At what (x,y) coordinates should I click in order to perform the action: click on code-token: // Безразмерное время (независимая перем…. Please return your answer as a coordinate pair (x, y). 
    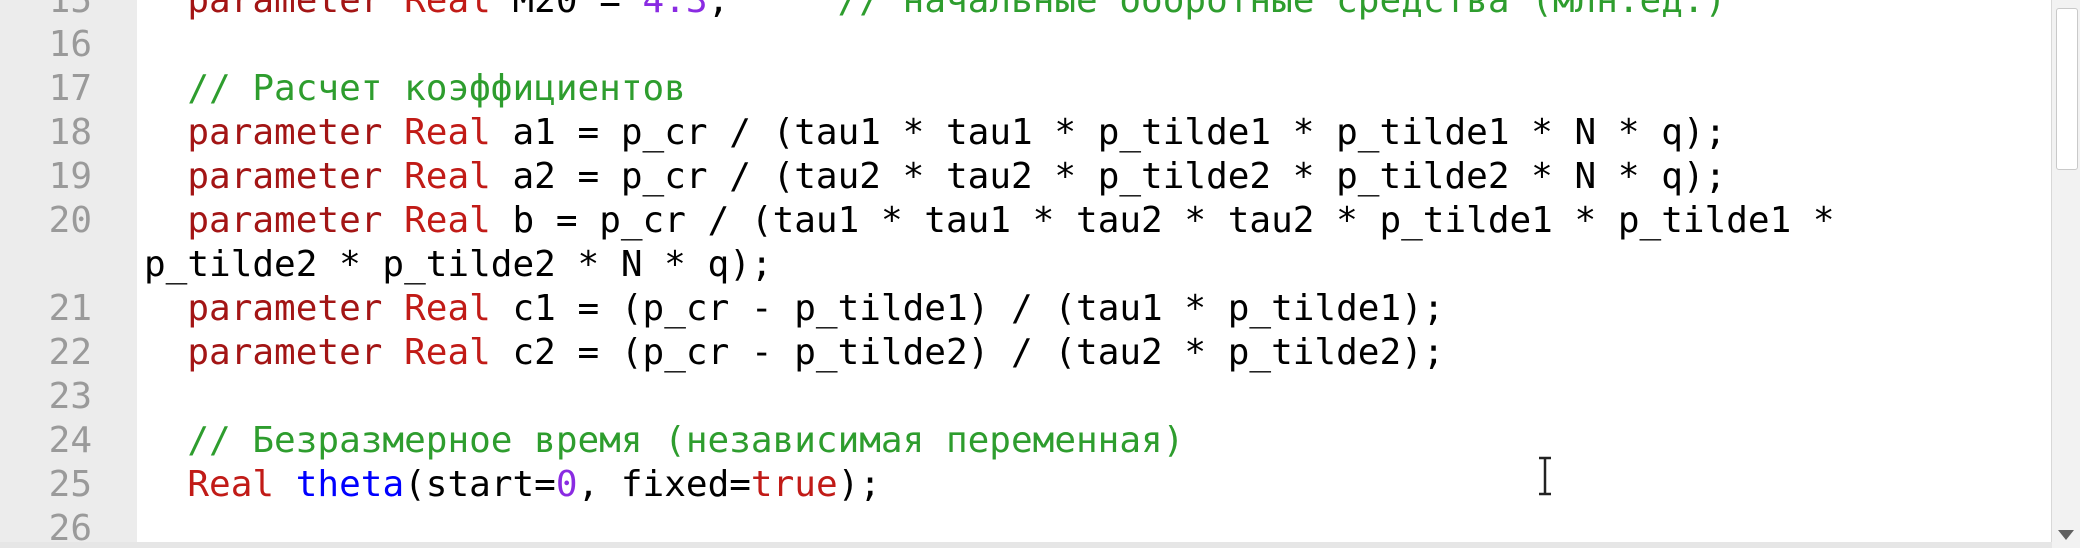
    Looking at the image, I should click on (686, 440).